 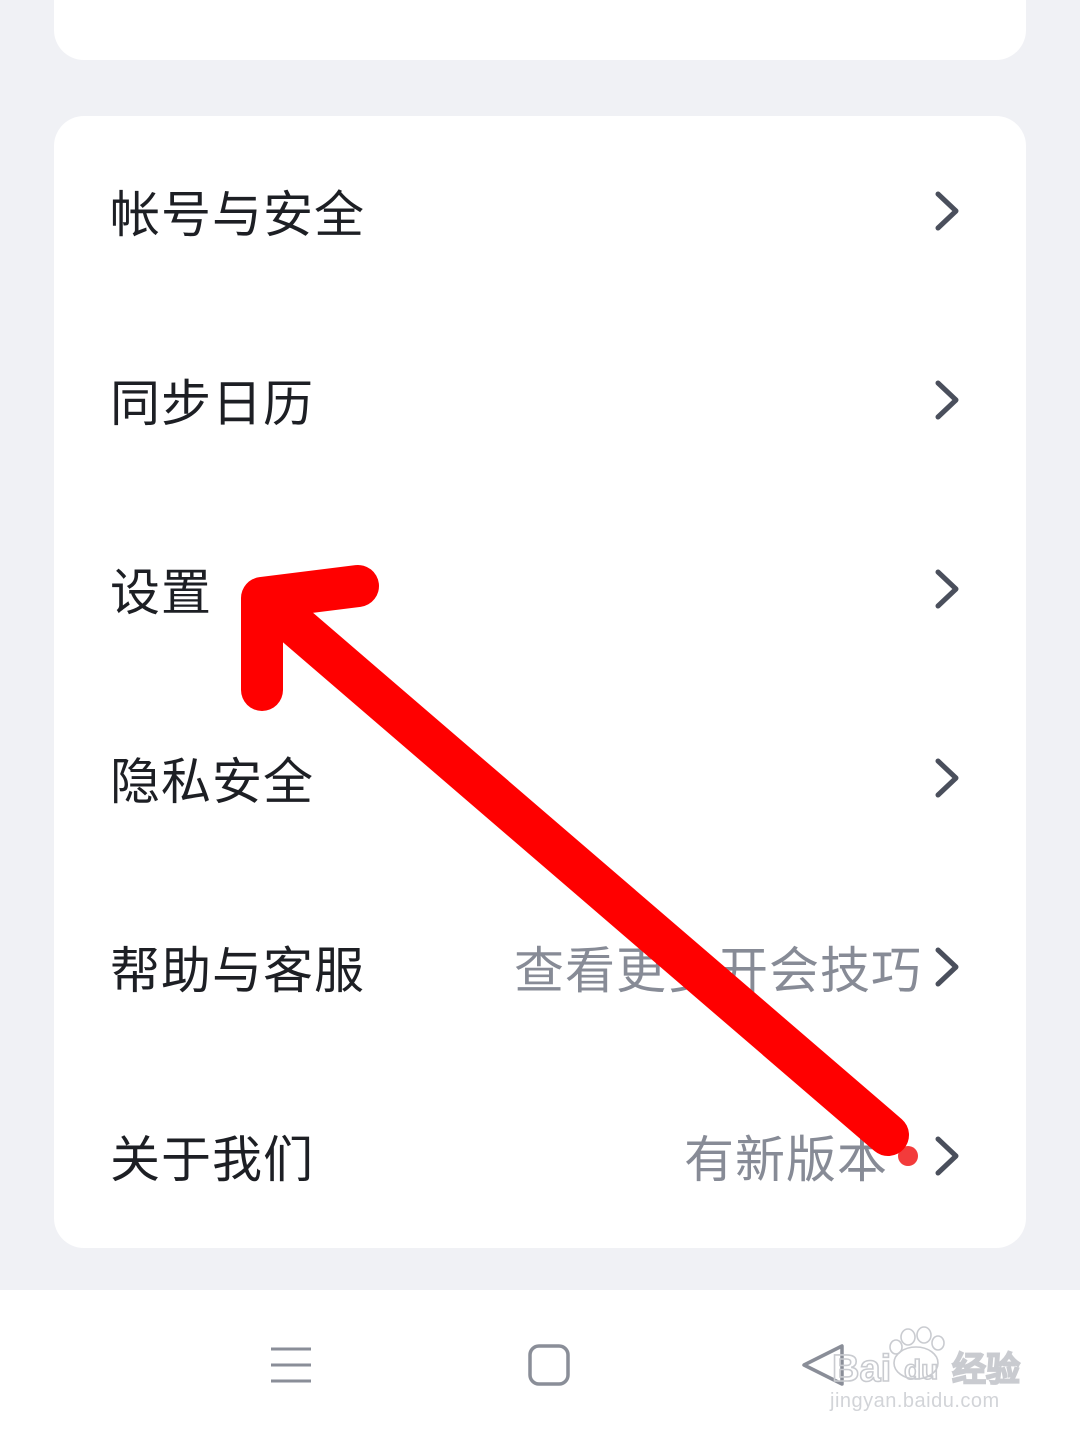 What do you see at coordinates (212, 781) in the screenshot?
I see `settings-item-label: 隐私安全` at bounding box center [212, 781].